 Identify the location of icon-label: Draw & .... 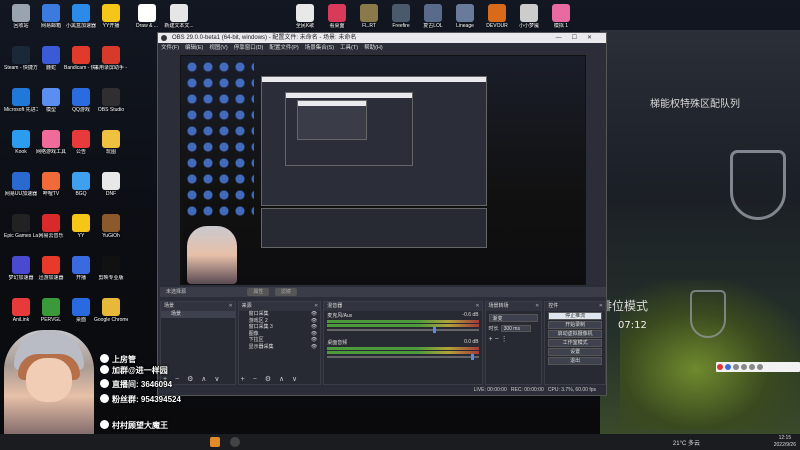
(147, 26).